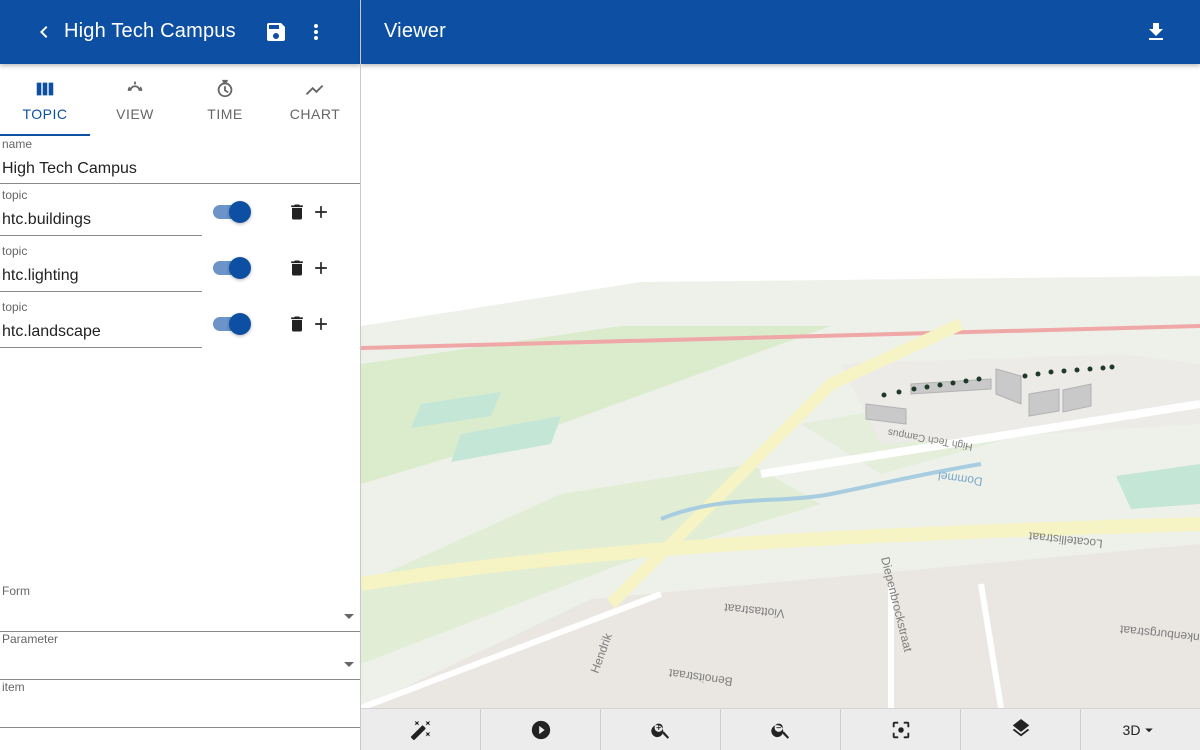  What do you see at coordinates (51, 331) in the screenshot?
I see `topic-field-value: htc.landscape` at bounding box center [51, 331].